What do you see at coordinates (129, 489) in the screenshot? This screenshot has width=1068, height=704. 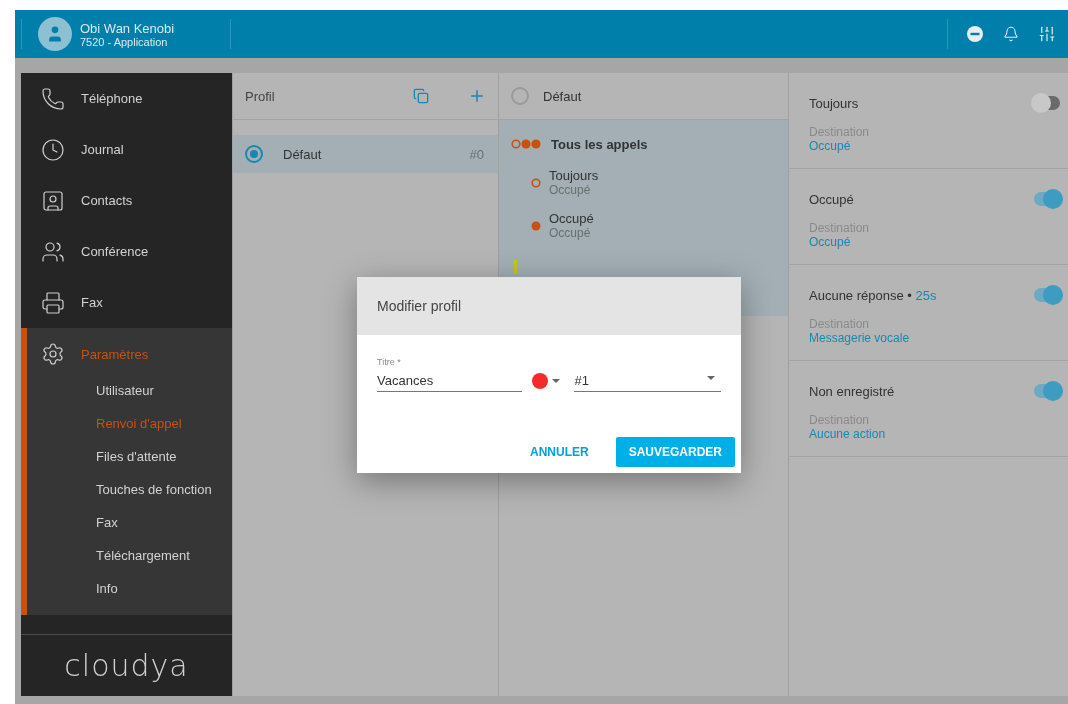 I see `nav-subitem: Touches de fonction` at bounding box center [129, 489].